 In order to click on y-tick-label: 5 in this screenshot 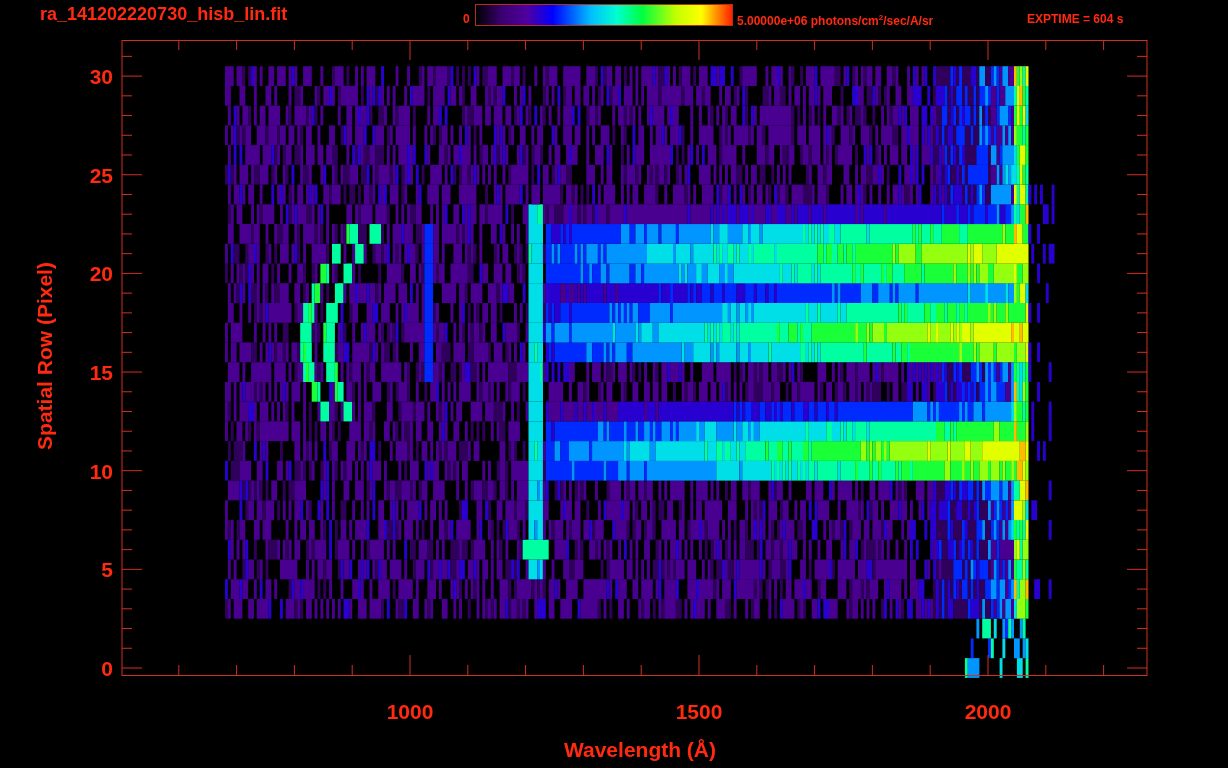, I will do `click(107, 570)`.